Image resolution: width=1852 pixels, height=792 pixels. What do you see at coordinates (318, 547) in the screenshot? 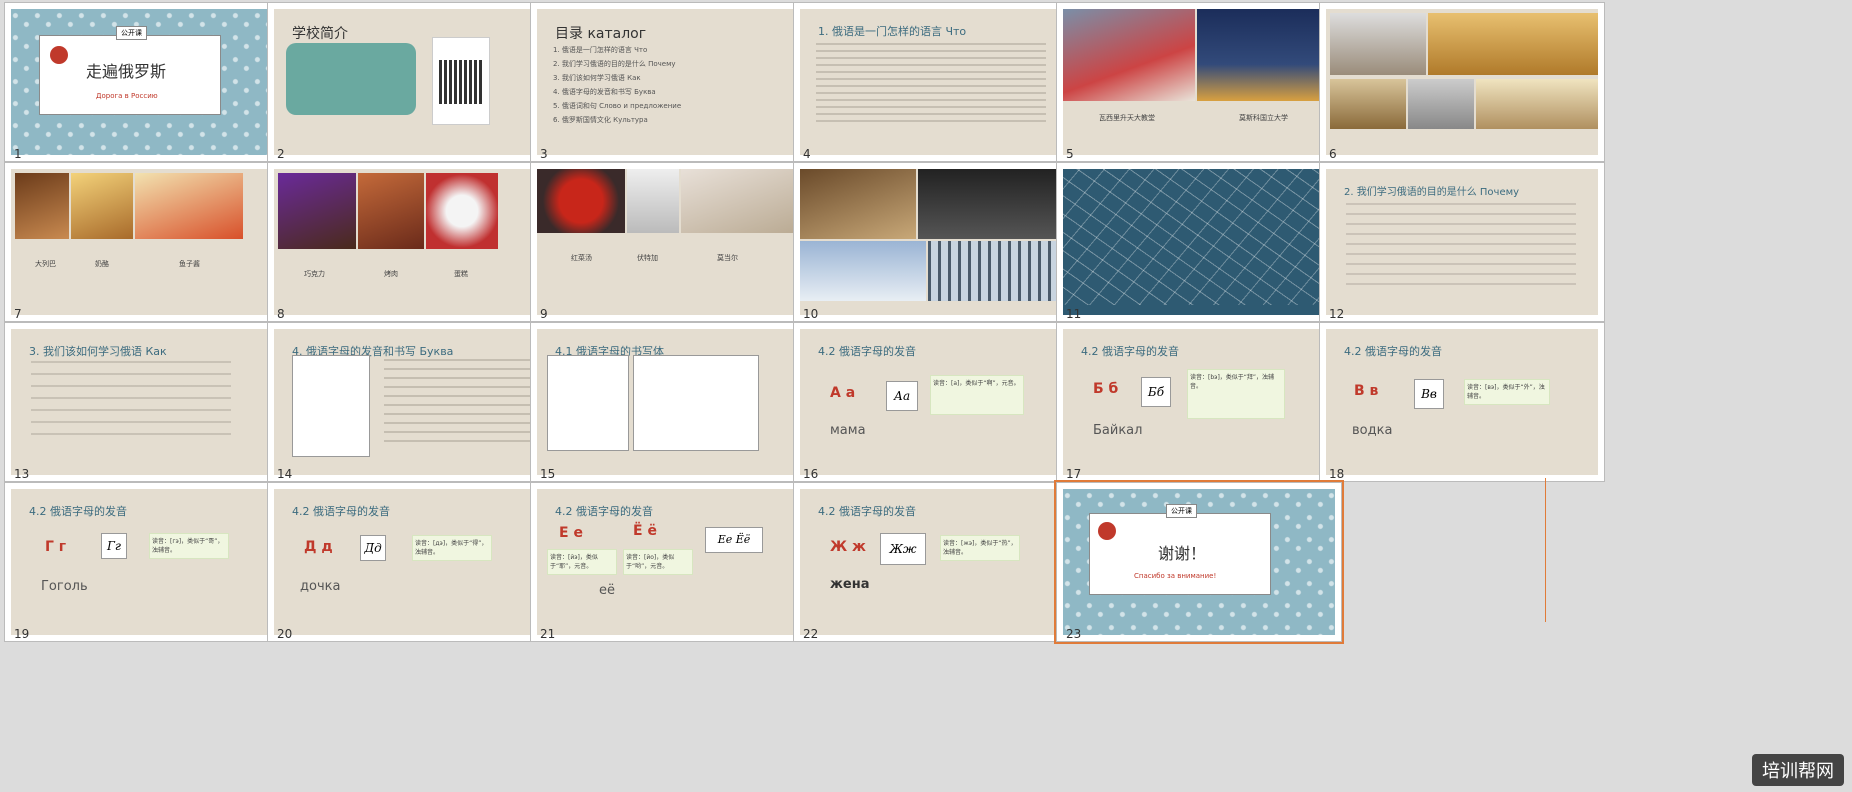
I see `letter: Д д` at bounding box center [318, 547].